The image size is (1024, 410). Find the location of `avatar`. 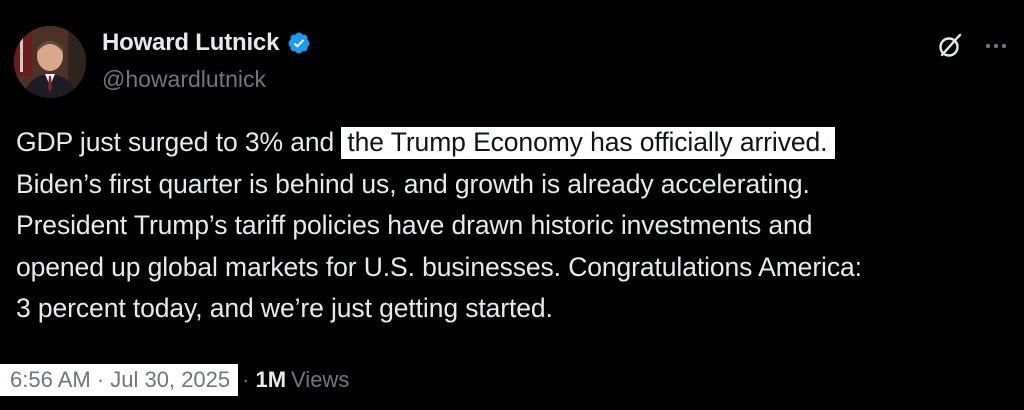

avatar is located at coordinates (50, 62).